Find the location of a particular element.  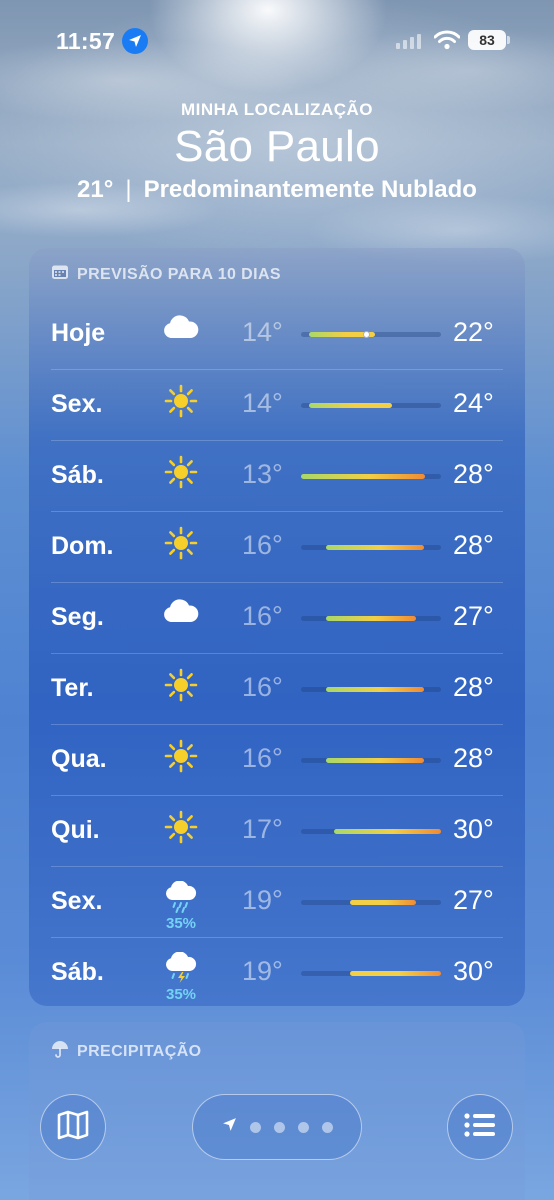

forecast-row: Seg. 16° 27° is located at coordinates (277, 618).